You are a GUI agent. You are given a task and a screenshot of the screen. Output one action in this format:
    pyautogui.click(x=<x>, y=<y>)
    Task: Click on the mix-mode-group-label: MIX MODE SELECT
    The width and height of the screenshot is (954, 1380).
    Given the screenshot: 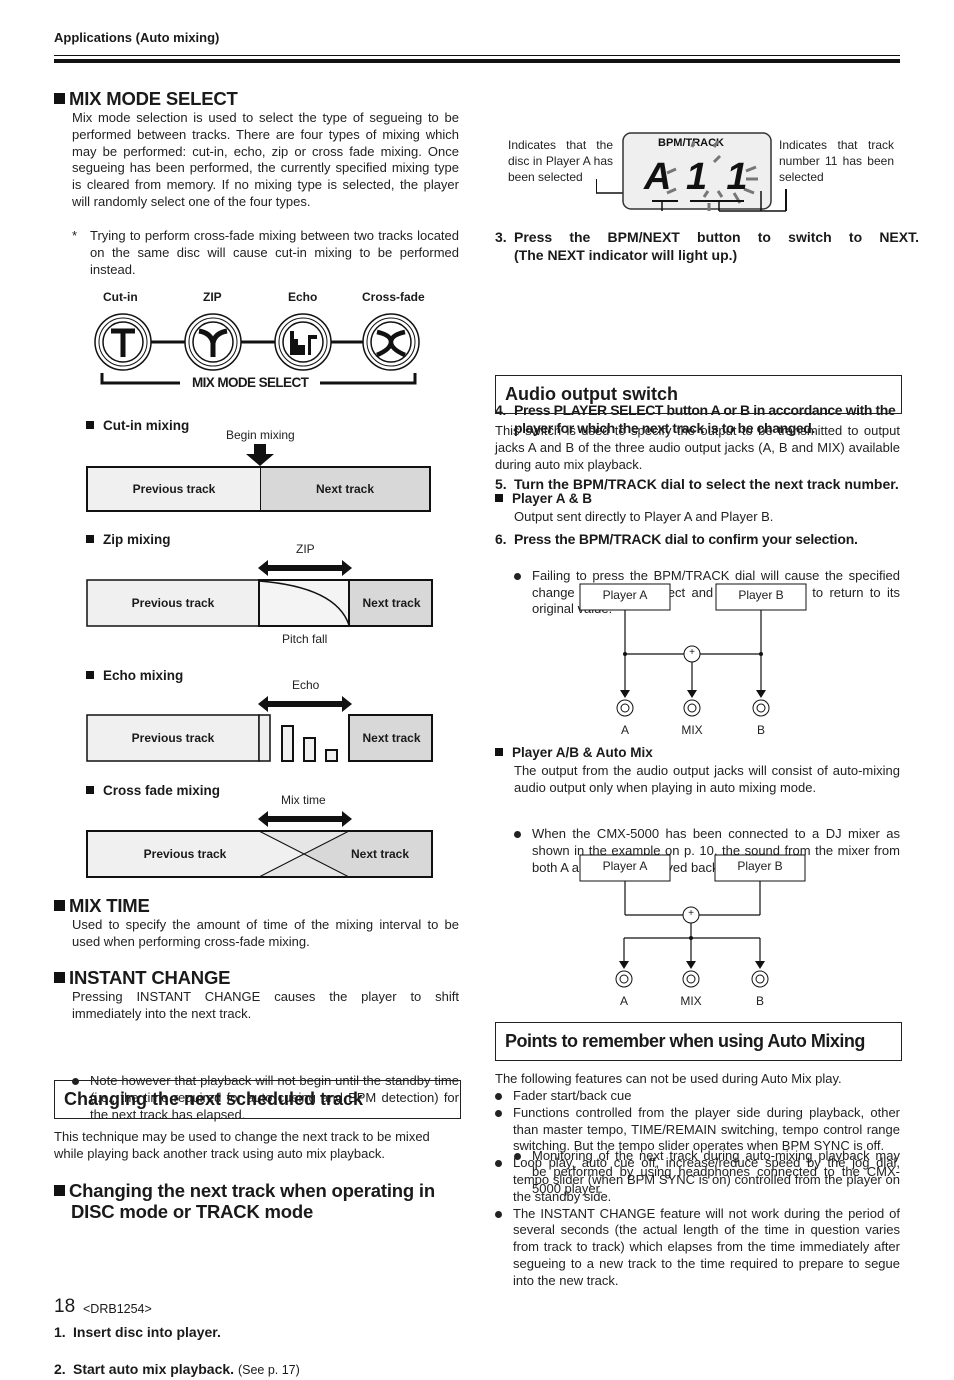 What is the action you would take?
    pyautogui.click(x=250, y=382)
    